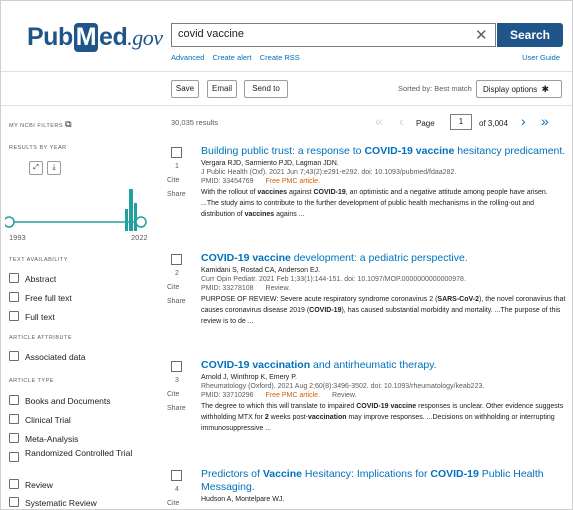  I want to click on review-checkbox, so click(14, 484).